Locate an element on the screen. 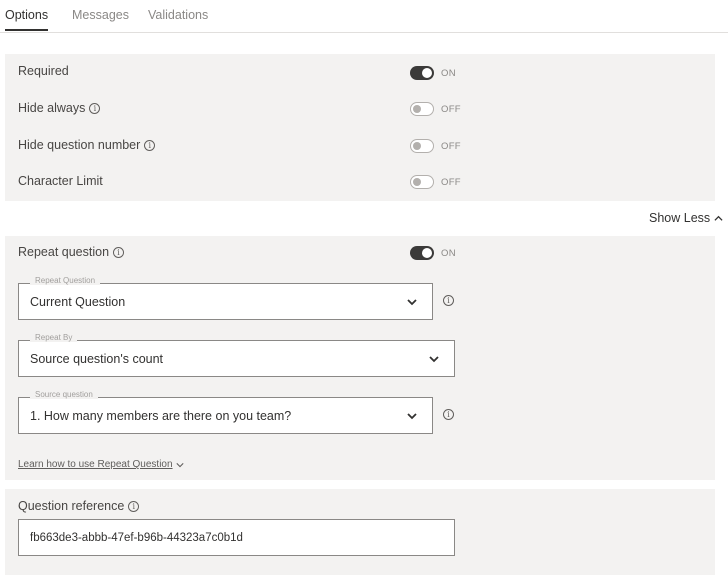  repeat-question-toggle is located at coordinates (422, 253).